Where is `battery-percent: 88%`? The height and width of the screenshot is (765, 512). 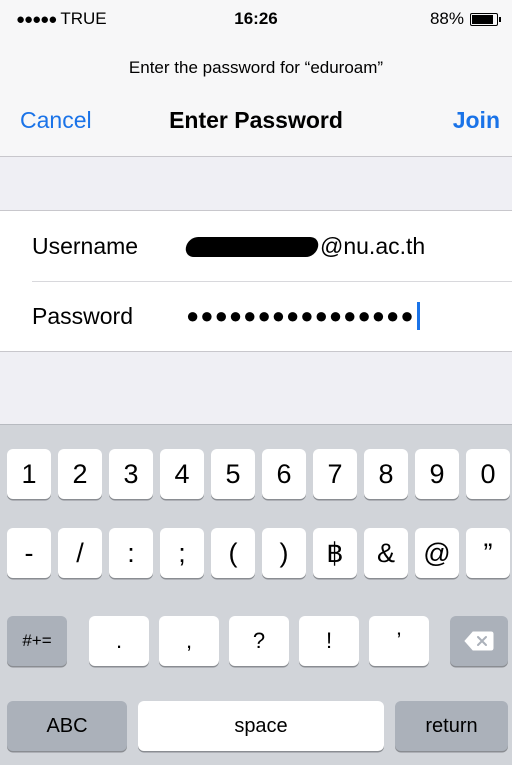
battery-percent: 88% is located at coordinates (446, 18).